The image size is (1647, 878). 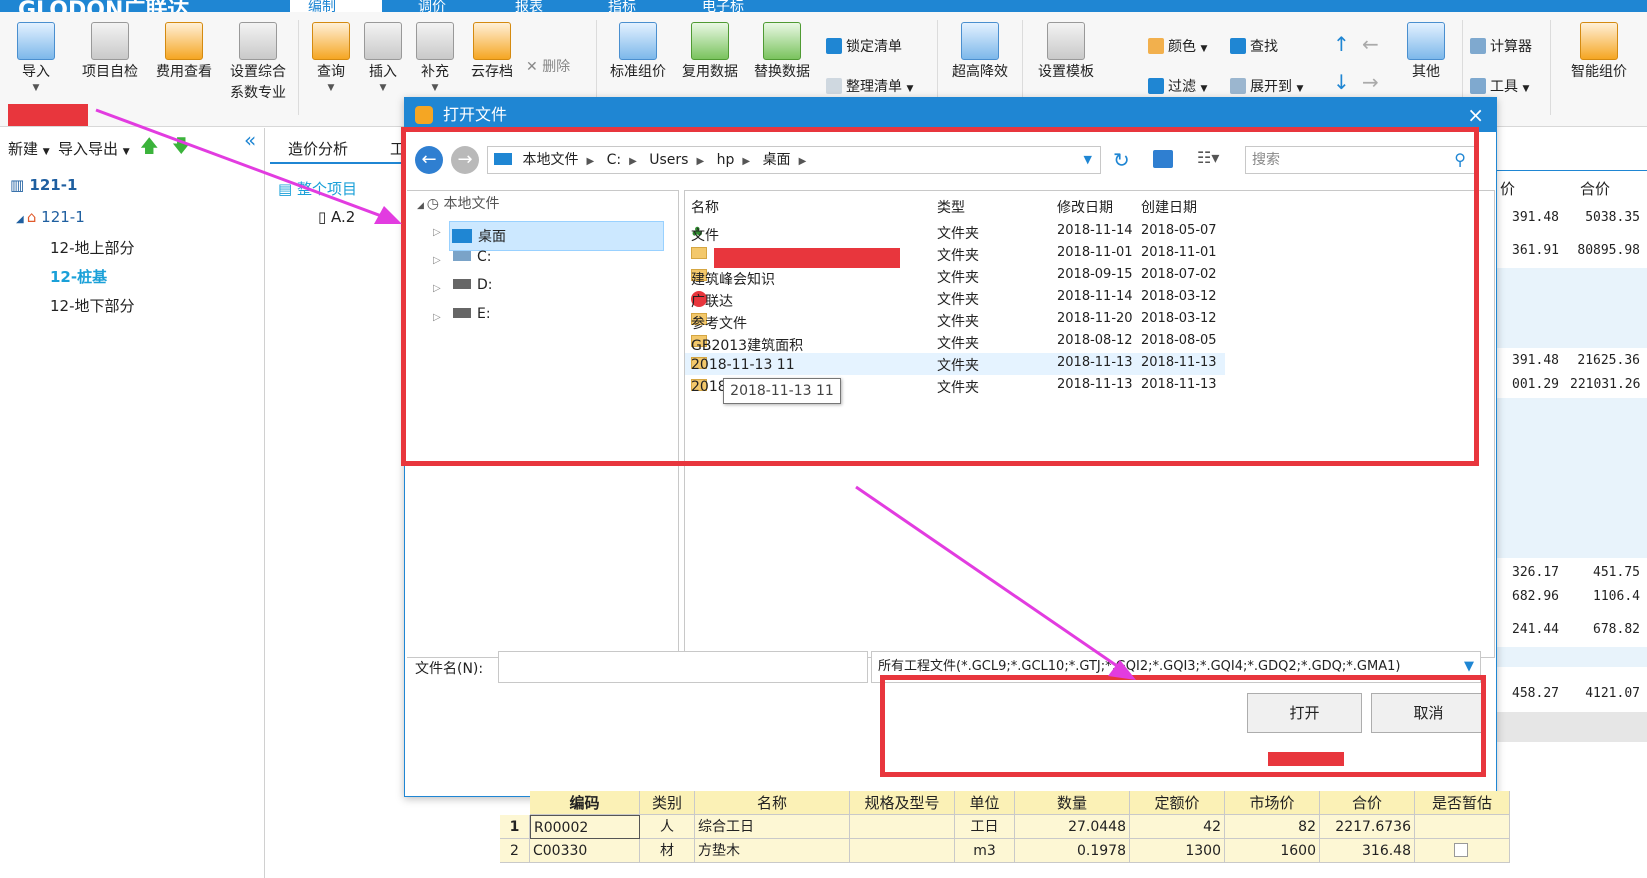 I want to click on table-cell: 1600, so click(x=1272, y=851).